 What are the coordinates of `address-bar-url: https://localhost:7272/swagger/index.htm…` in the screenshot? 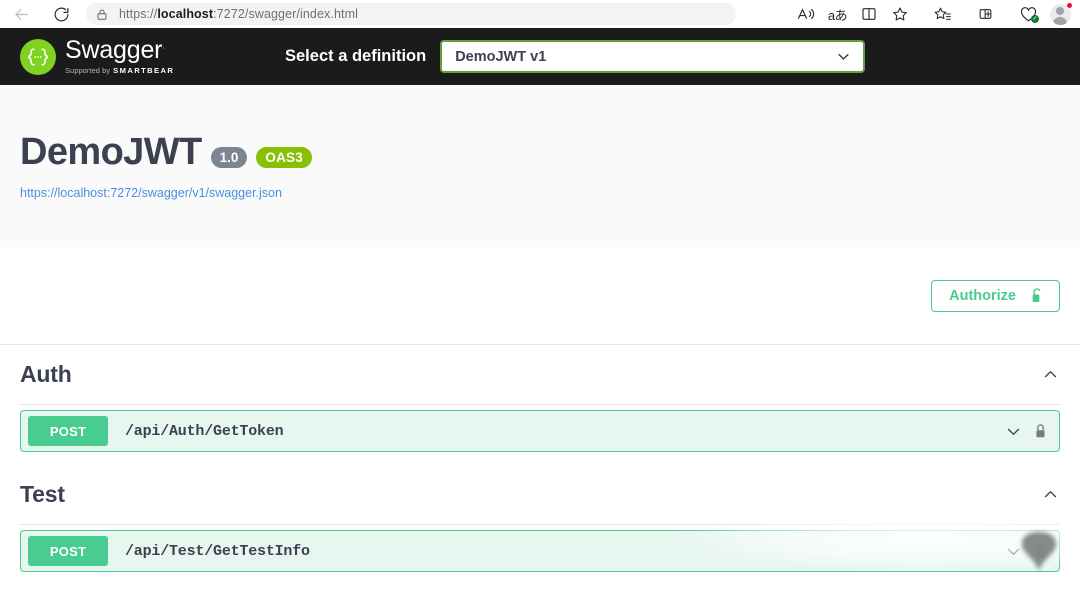 It's located at (238, 14).